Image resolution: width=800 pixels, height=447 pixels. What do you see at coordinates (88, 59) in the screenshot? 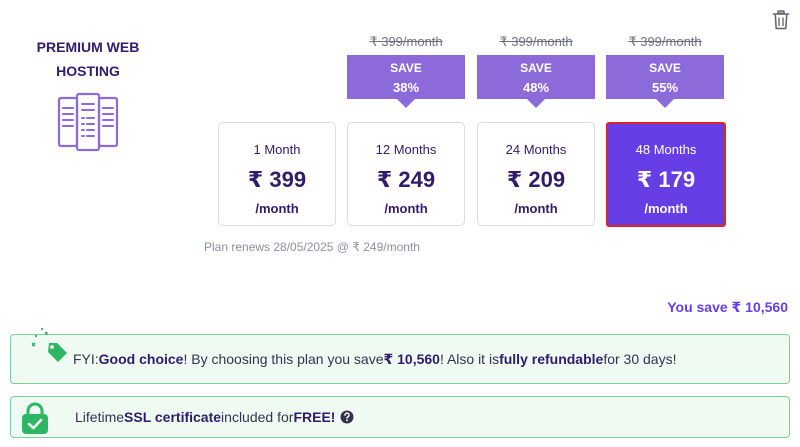
I see `product-title: PREMIUM WEB HOSTING` at bounding box center [88, 59].